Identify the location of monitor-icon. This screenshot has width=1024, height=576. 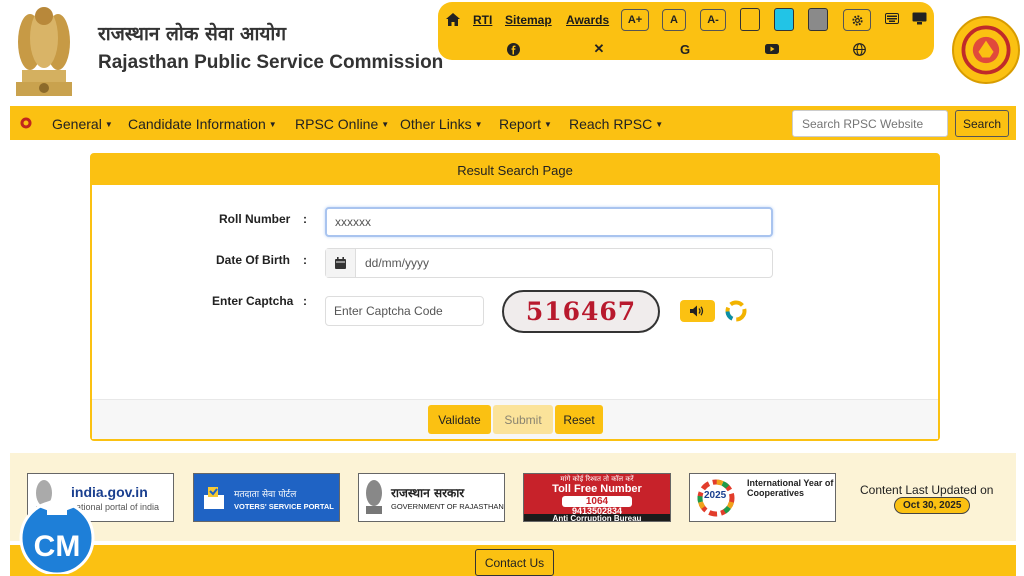
(919, 18).